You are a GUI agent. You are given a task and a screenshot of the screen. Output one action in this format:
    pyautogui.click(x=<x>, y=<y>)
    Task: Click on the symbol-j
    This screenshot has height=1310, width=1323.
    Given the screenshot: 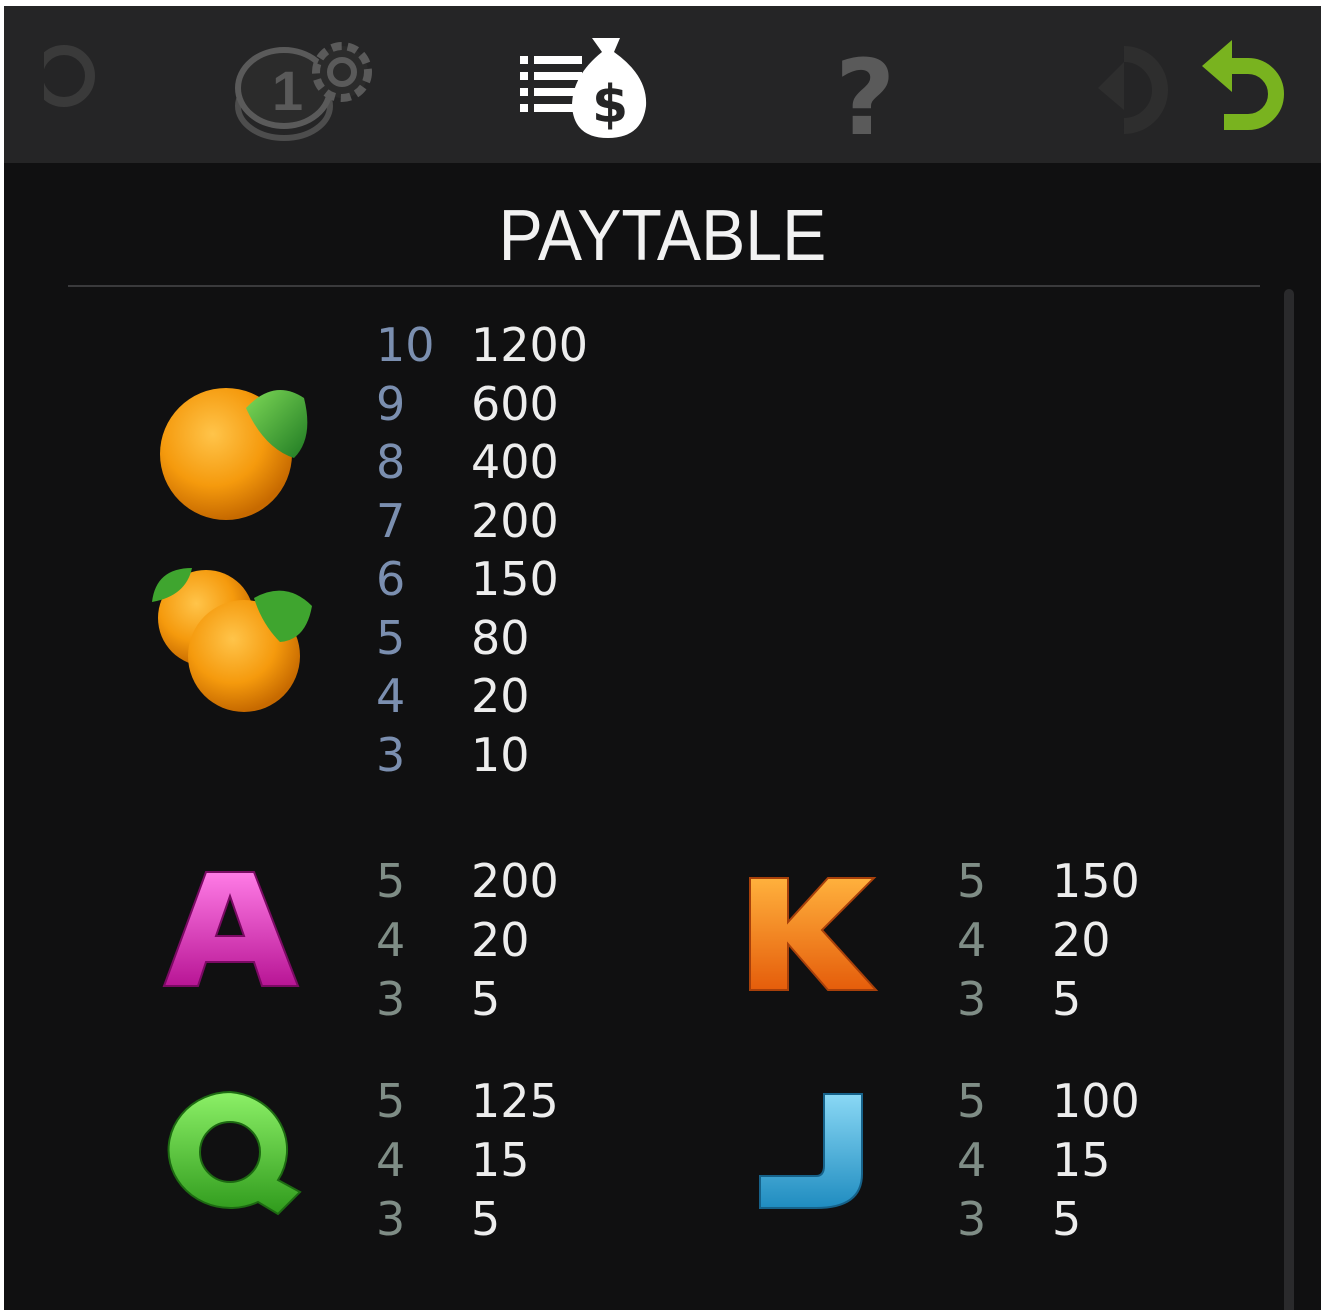 What is the action you would take?
    pyautogui.click(x=814, y=1155)
    